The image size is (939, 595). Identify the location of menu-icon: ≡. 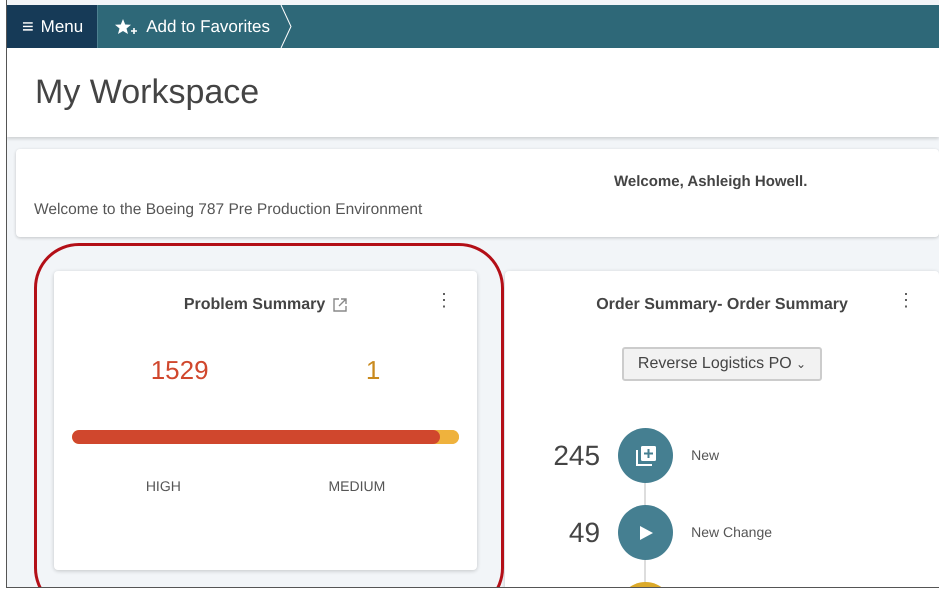
(28, 27).